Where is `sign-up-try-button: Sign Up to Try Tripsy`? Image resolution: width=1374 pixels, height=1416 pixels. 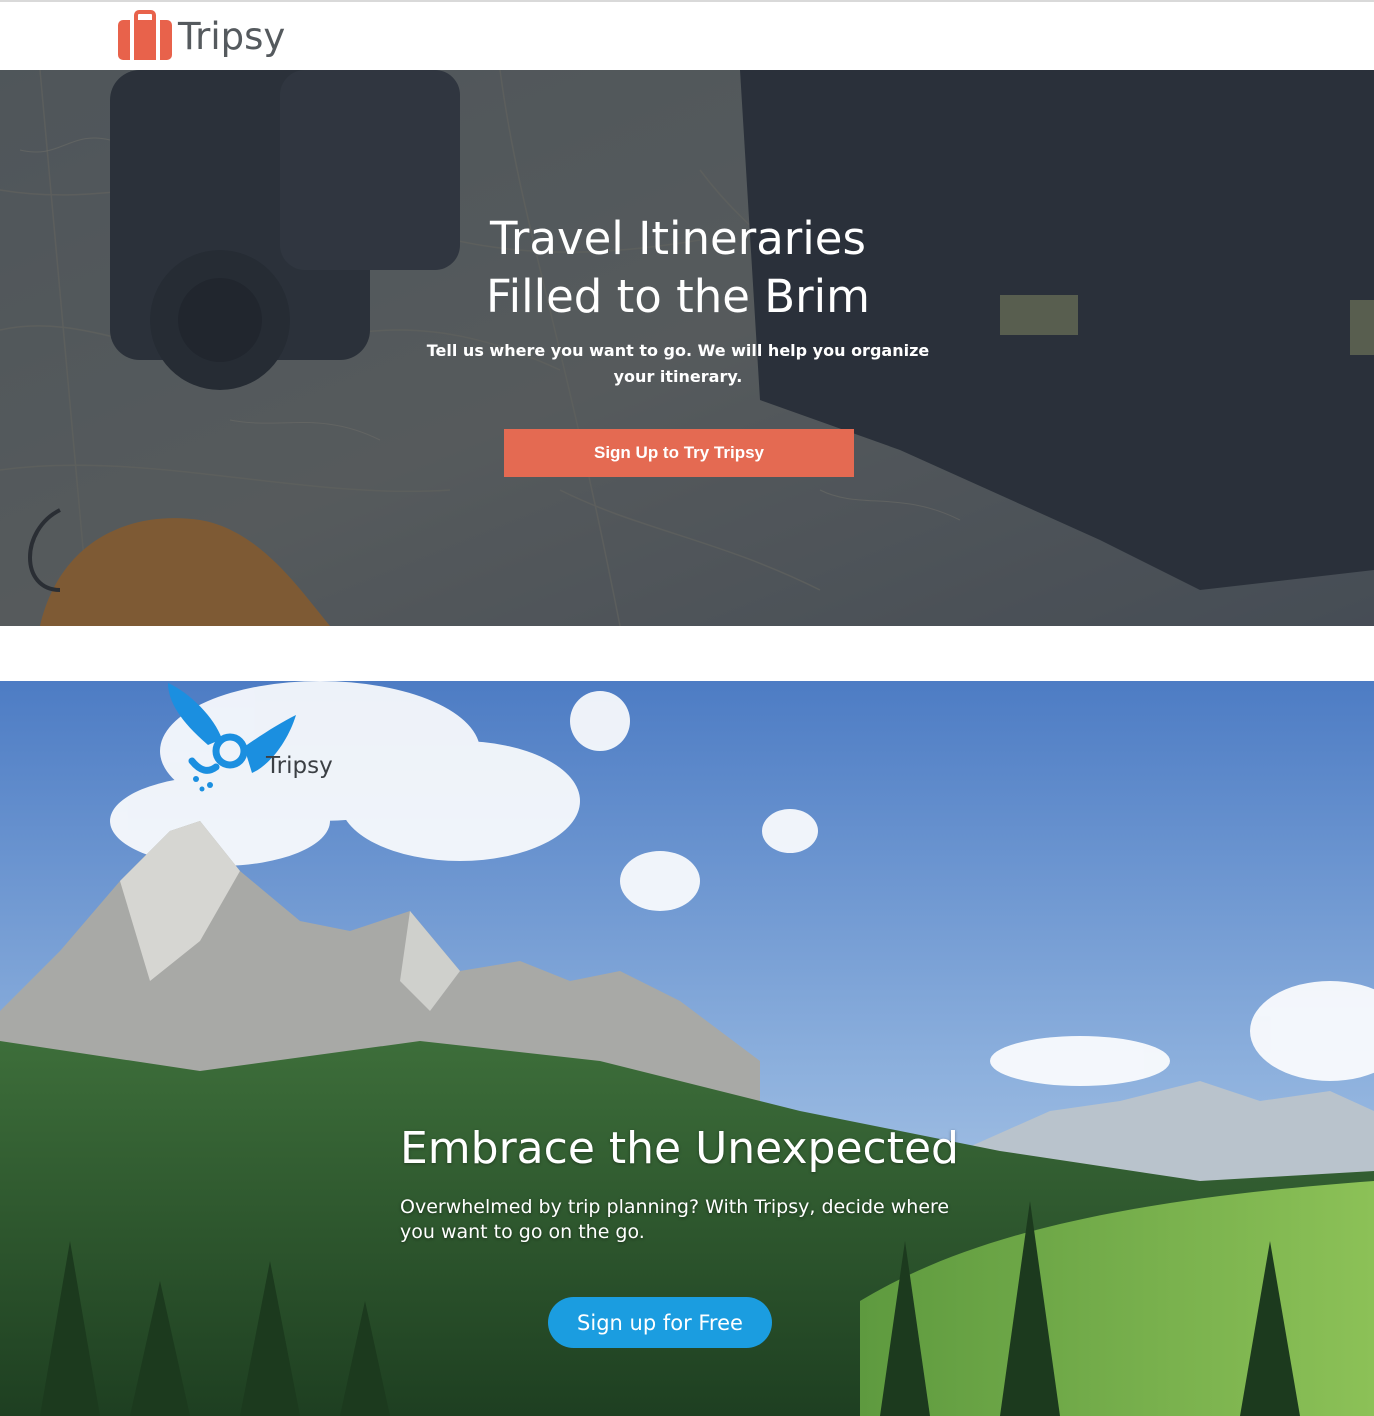
sign-up-try-button: Sign Up to Try Tripsy is located at coordinates (679, 453).